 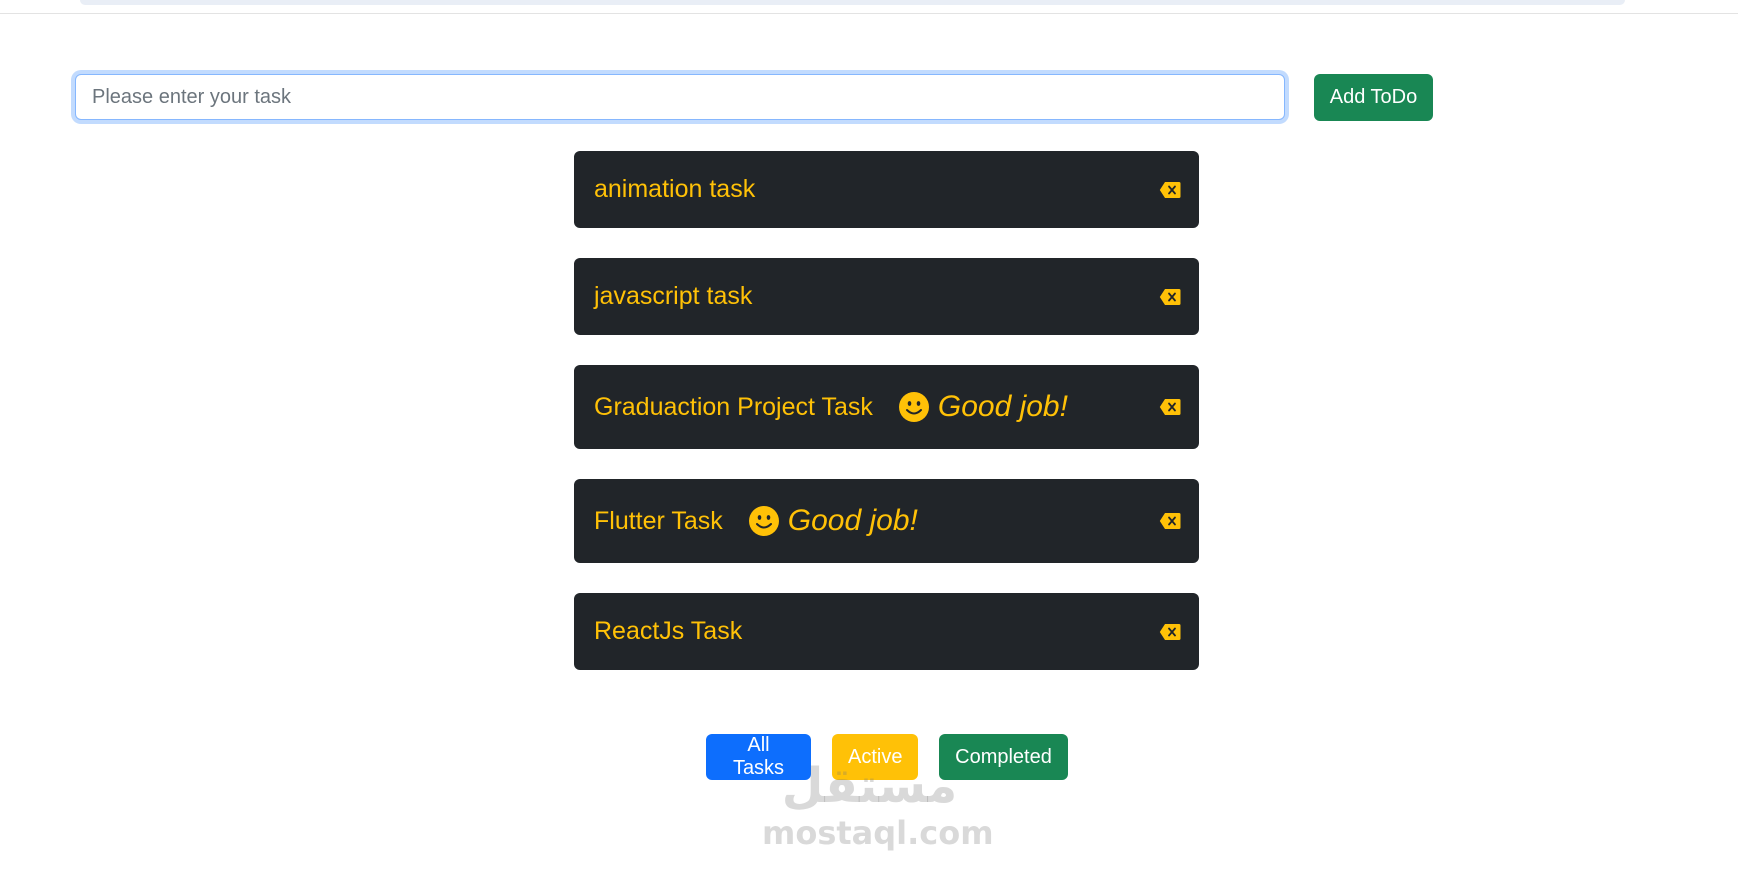 I want to click on task-item-completed: Flutter Task Good job!, so click(x=886, y=521).